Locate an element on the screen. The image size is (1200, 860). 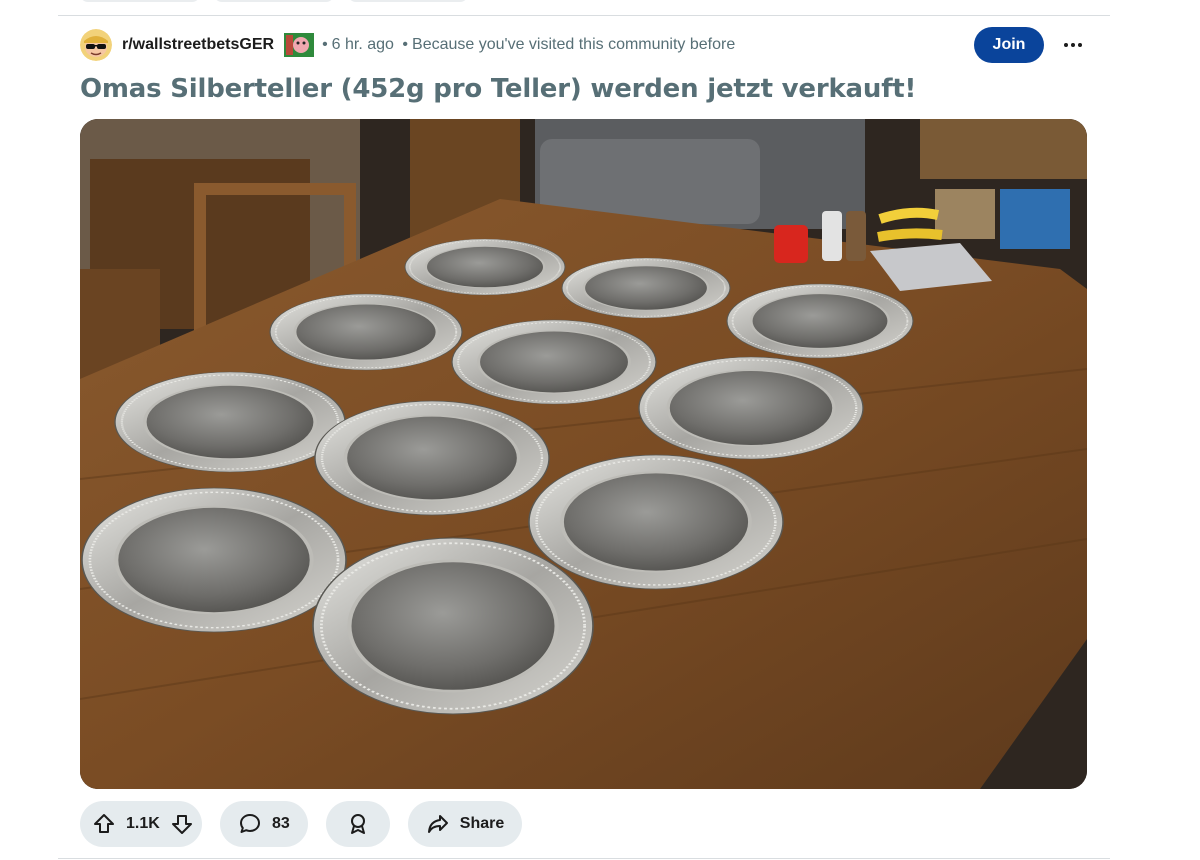
snoo-avatar-icon is located at coordinates (96, 45).